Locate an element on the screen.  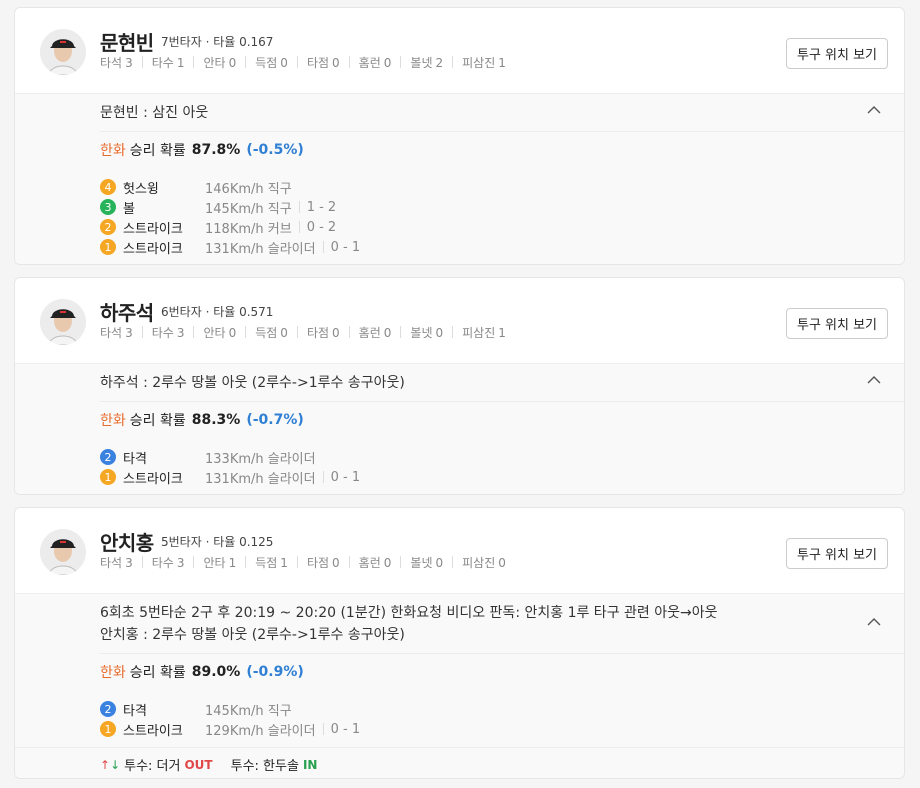
win-probability: 한화 승리 확률 88.3% (-0.7%) is located at coordinates (459, 420).